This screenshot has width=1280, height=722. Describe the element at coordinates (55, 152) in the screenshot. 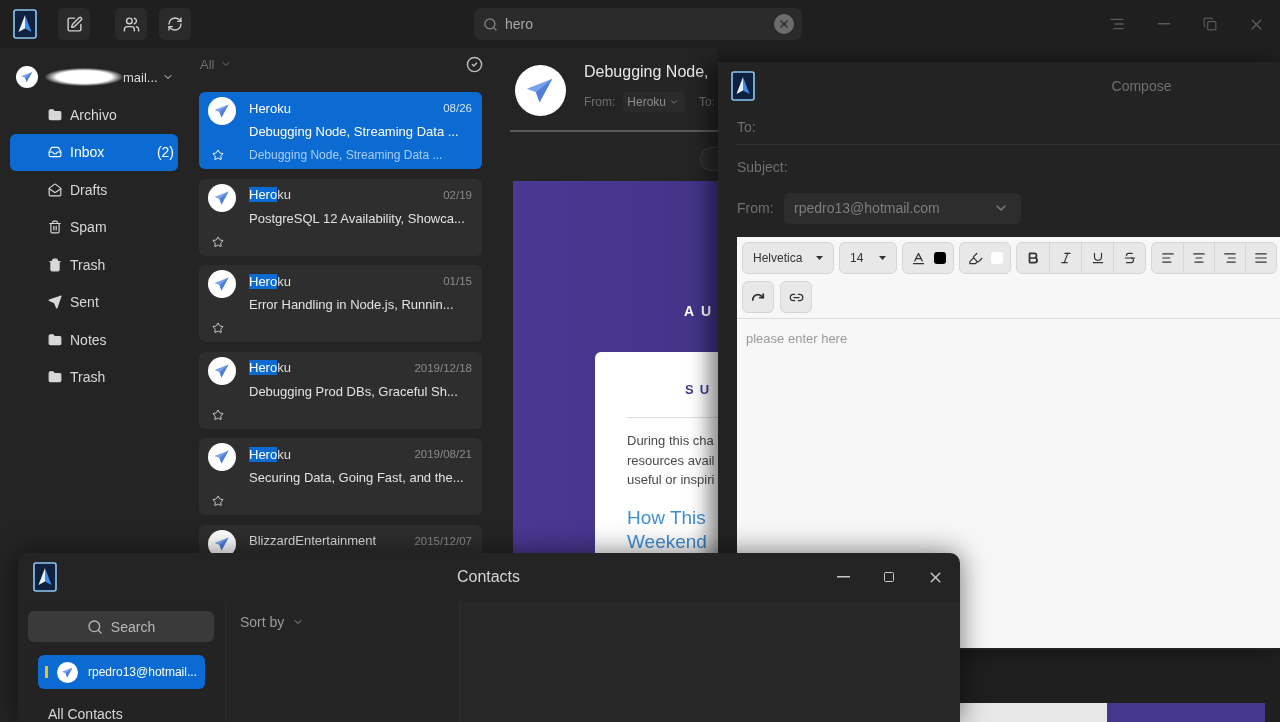

I see `inbox-icon` at that location.